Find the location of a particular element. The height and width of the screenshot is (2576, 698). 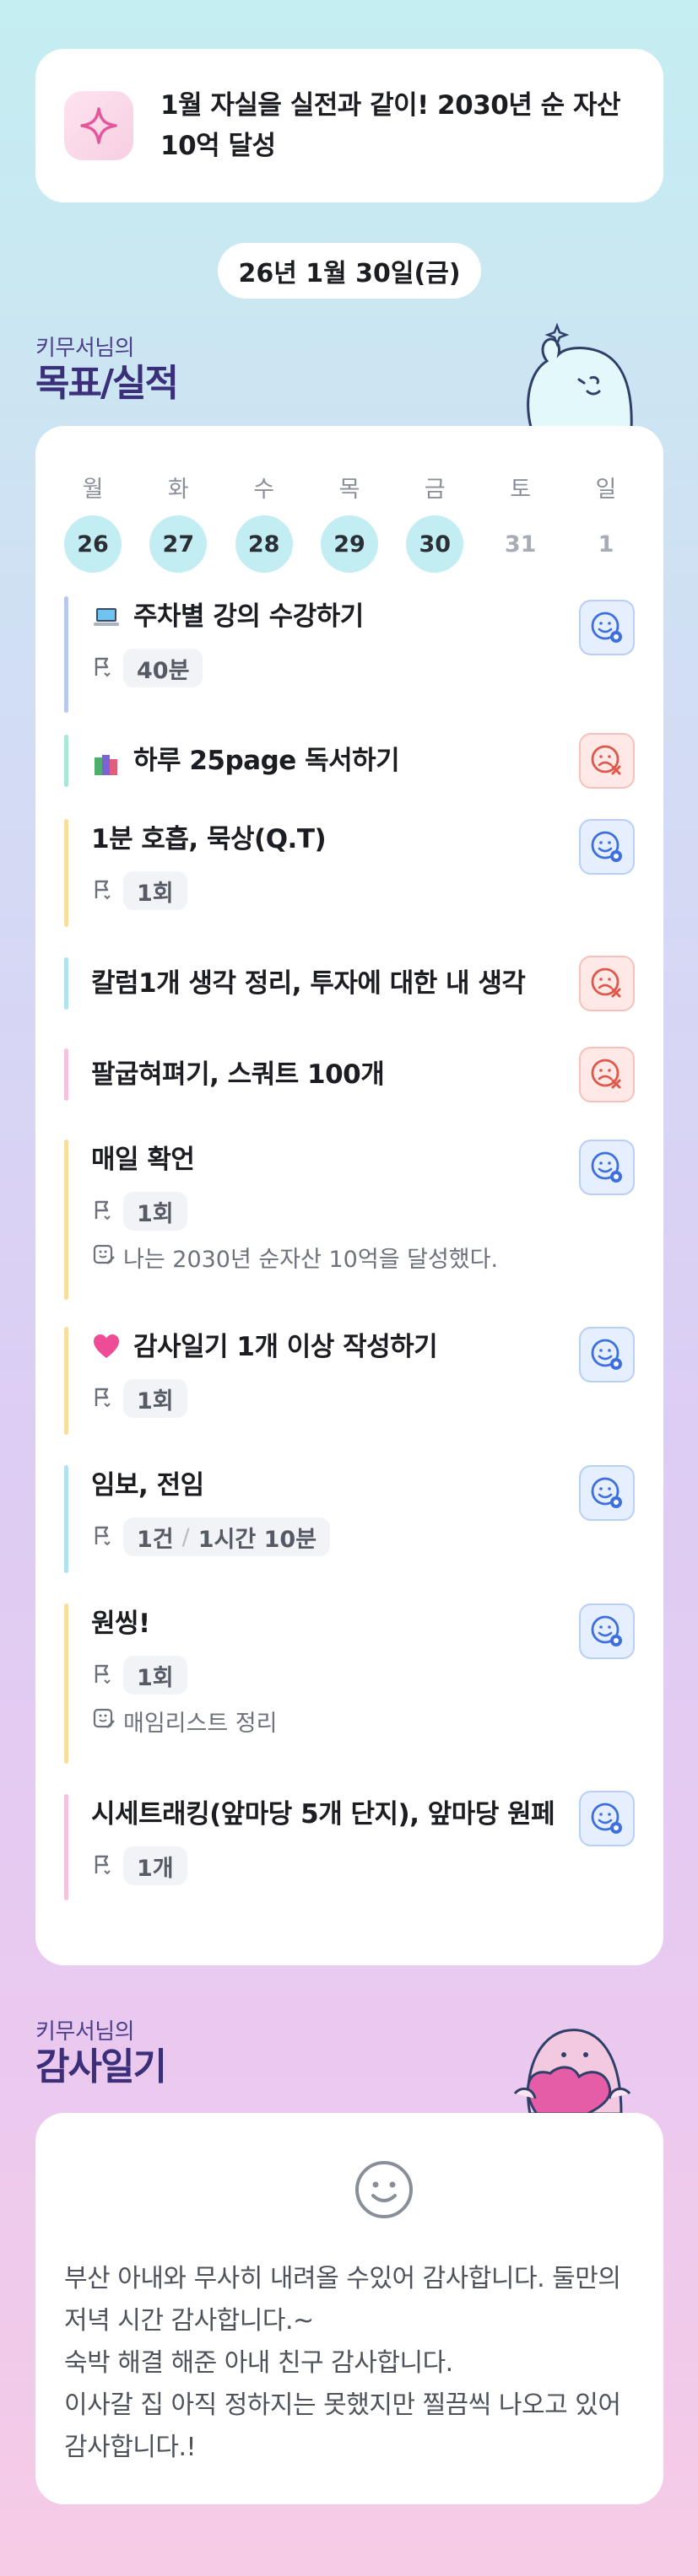

goal-item: 주차별 강의 수강하기 40분 is located at coordinates (349, 654).